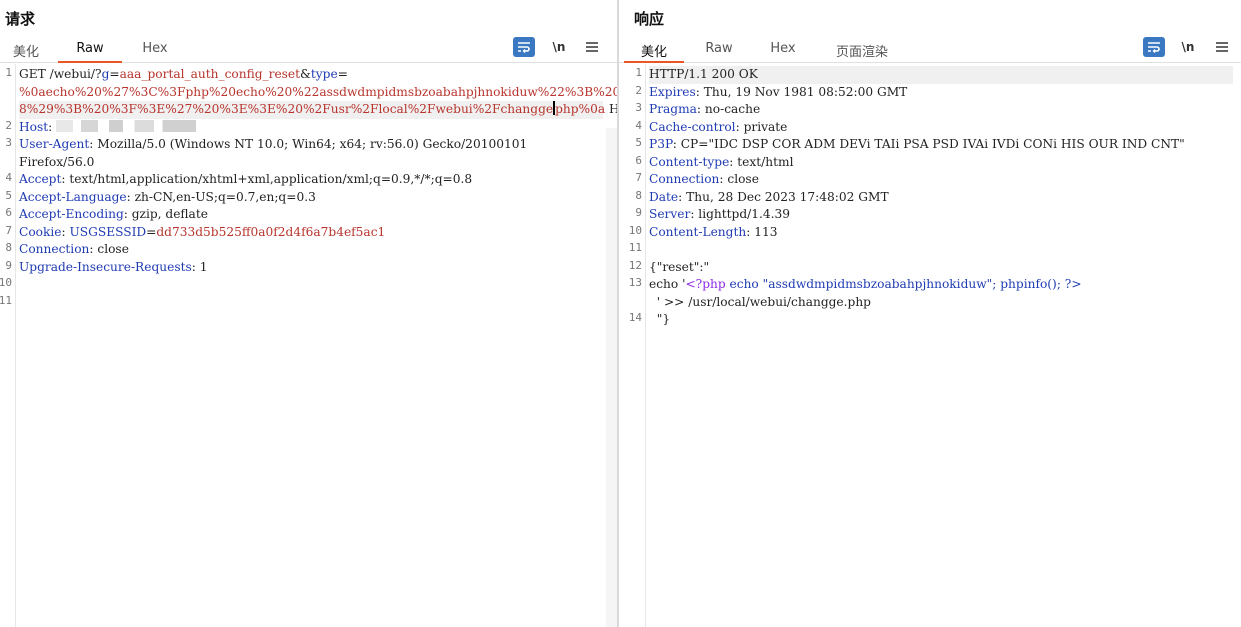 This screenshot has height=627, width=1241. I want to click on response-status-line: HTTP/1.1 200 OK, so click(941, 75).